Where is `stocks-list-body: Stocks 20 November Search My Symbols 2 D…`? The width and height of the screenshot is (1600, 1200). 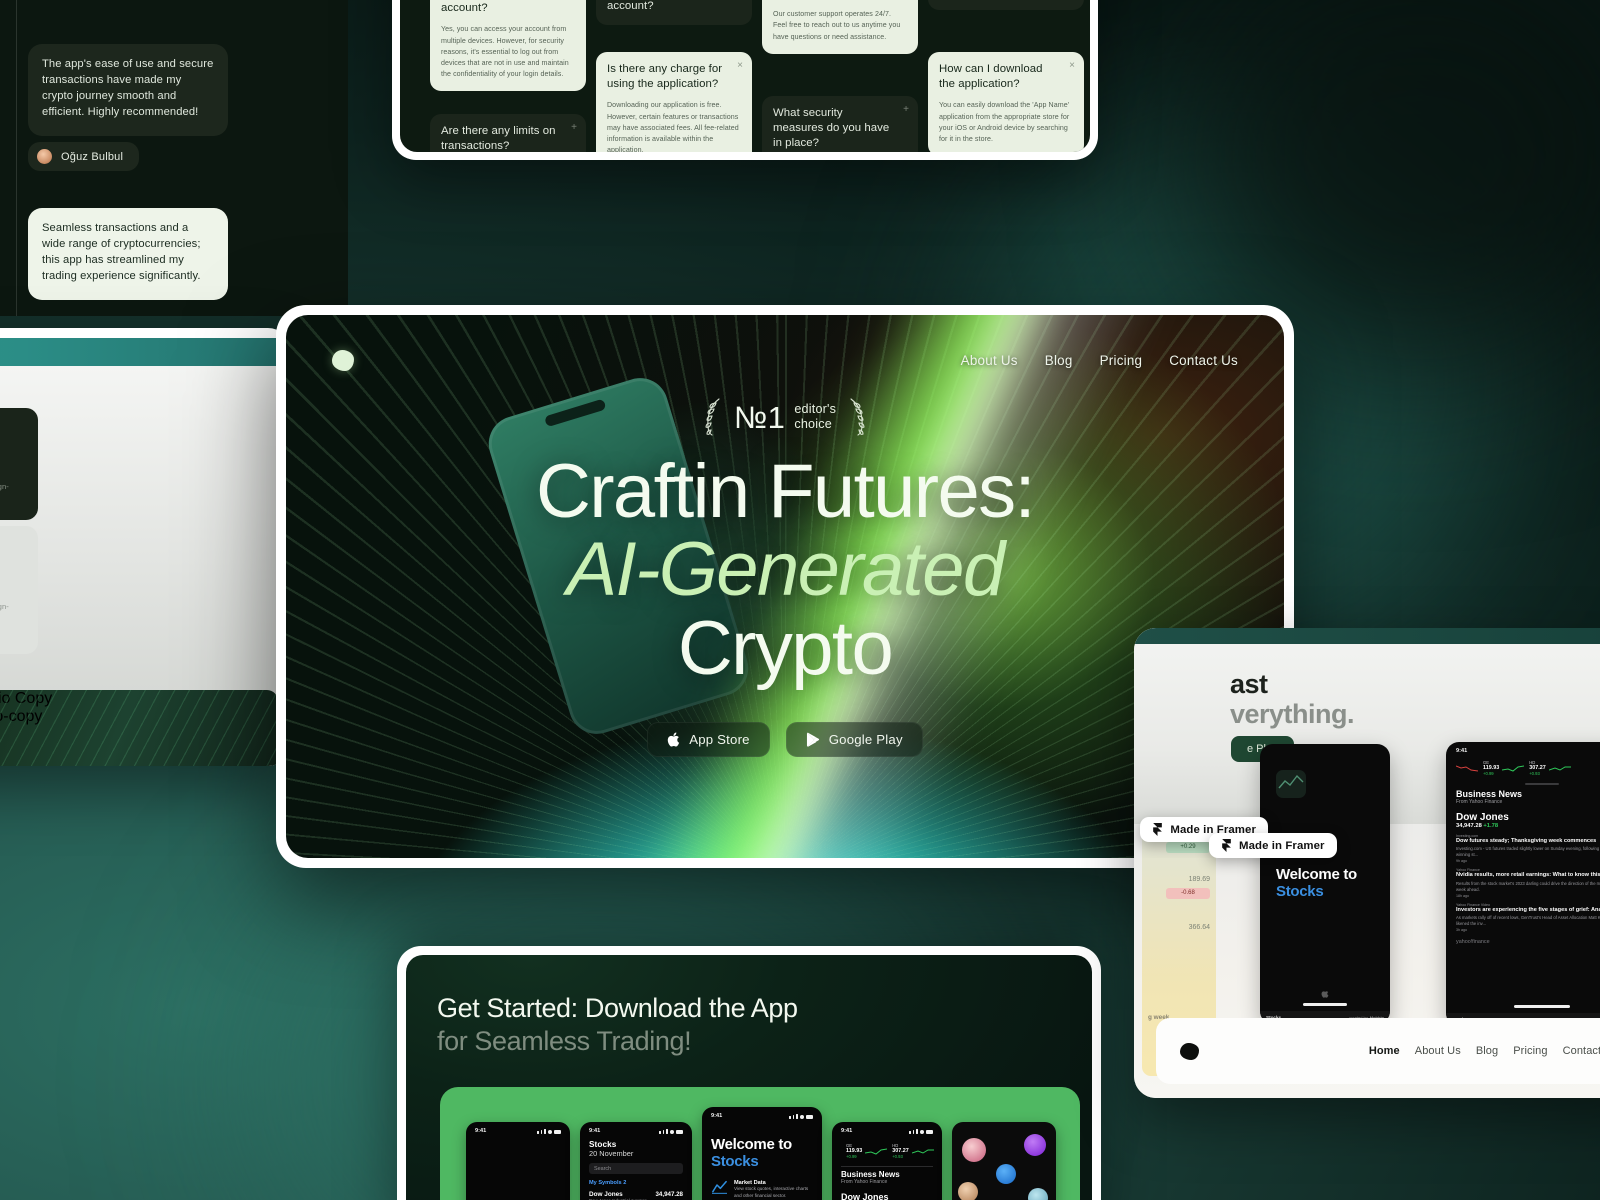 stocks-list-body: Stocks 20 November Search My Symbols 2 D… is located at coordinates (636, 1168).